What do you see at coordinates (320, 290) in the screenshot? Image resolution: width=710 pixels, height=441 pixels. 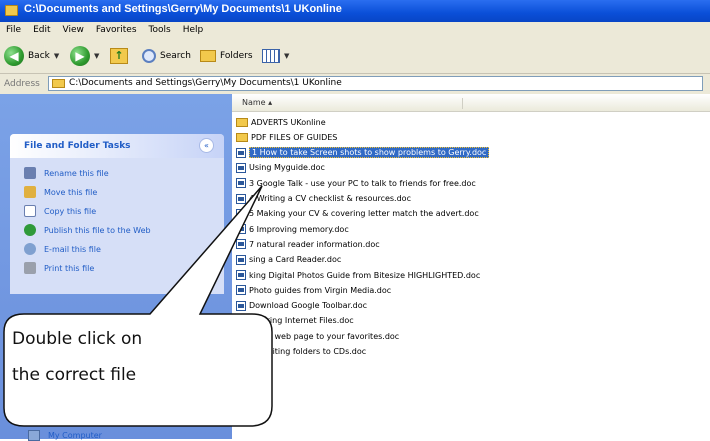 I see `file-name: Photo guides from Virgin Media.doc` at bounding box center [320, 290].